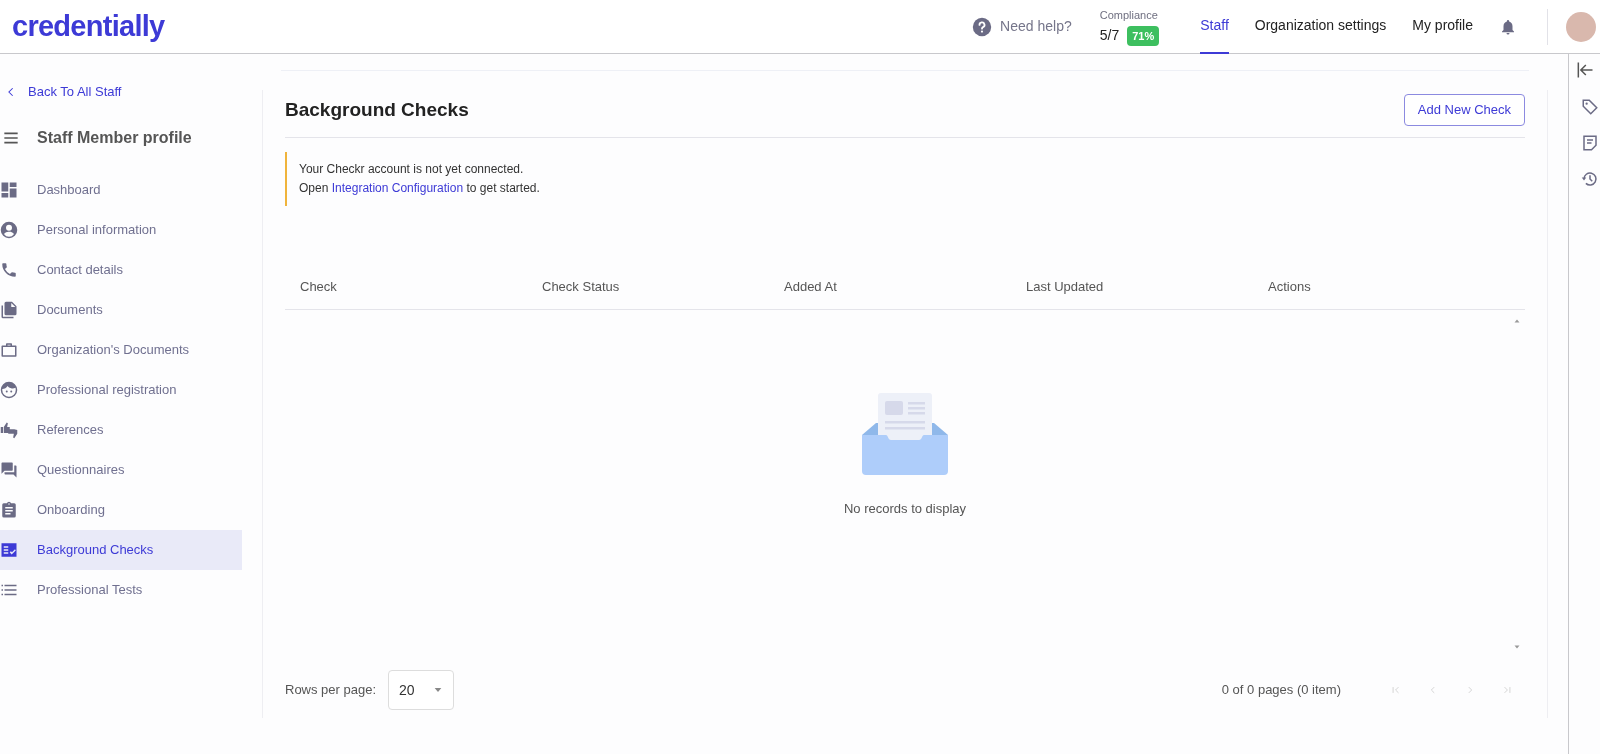 The image size is (1600, 754). What do you see at coordinates (9, 190) in the screenshot?
I see `dashboard-icon` at bounding box center [9, 190].